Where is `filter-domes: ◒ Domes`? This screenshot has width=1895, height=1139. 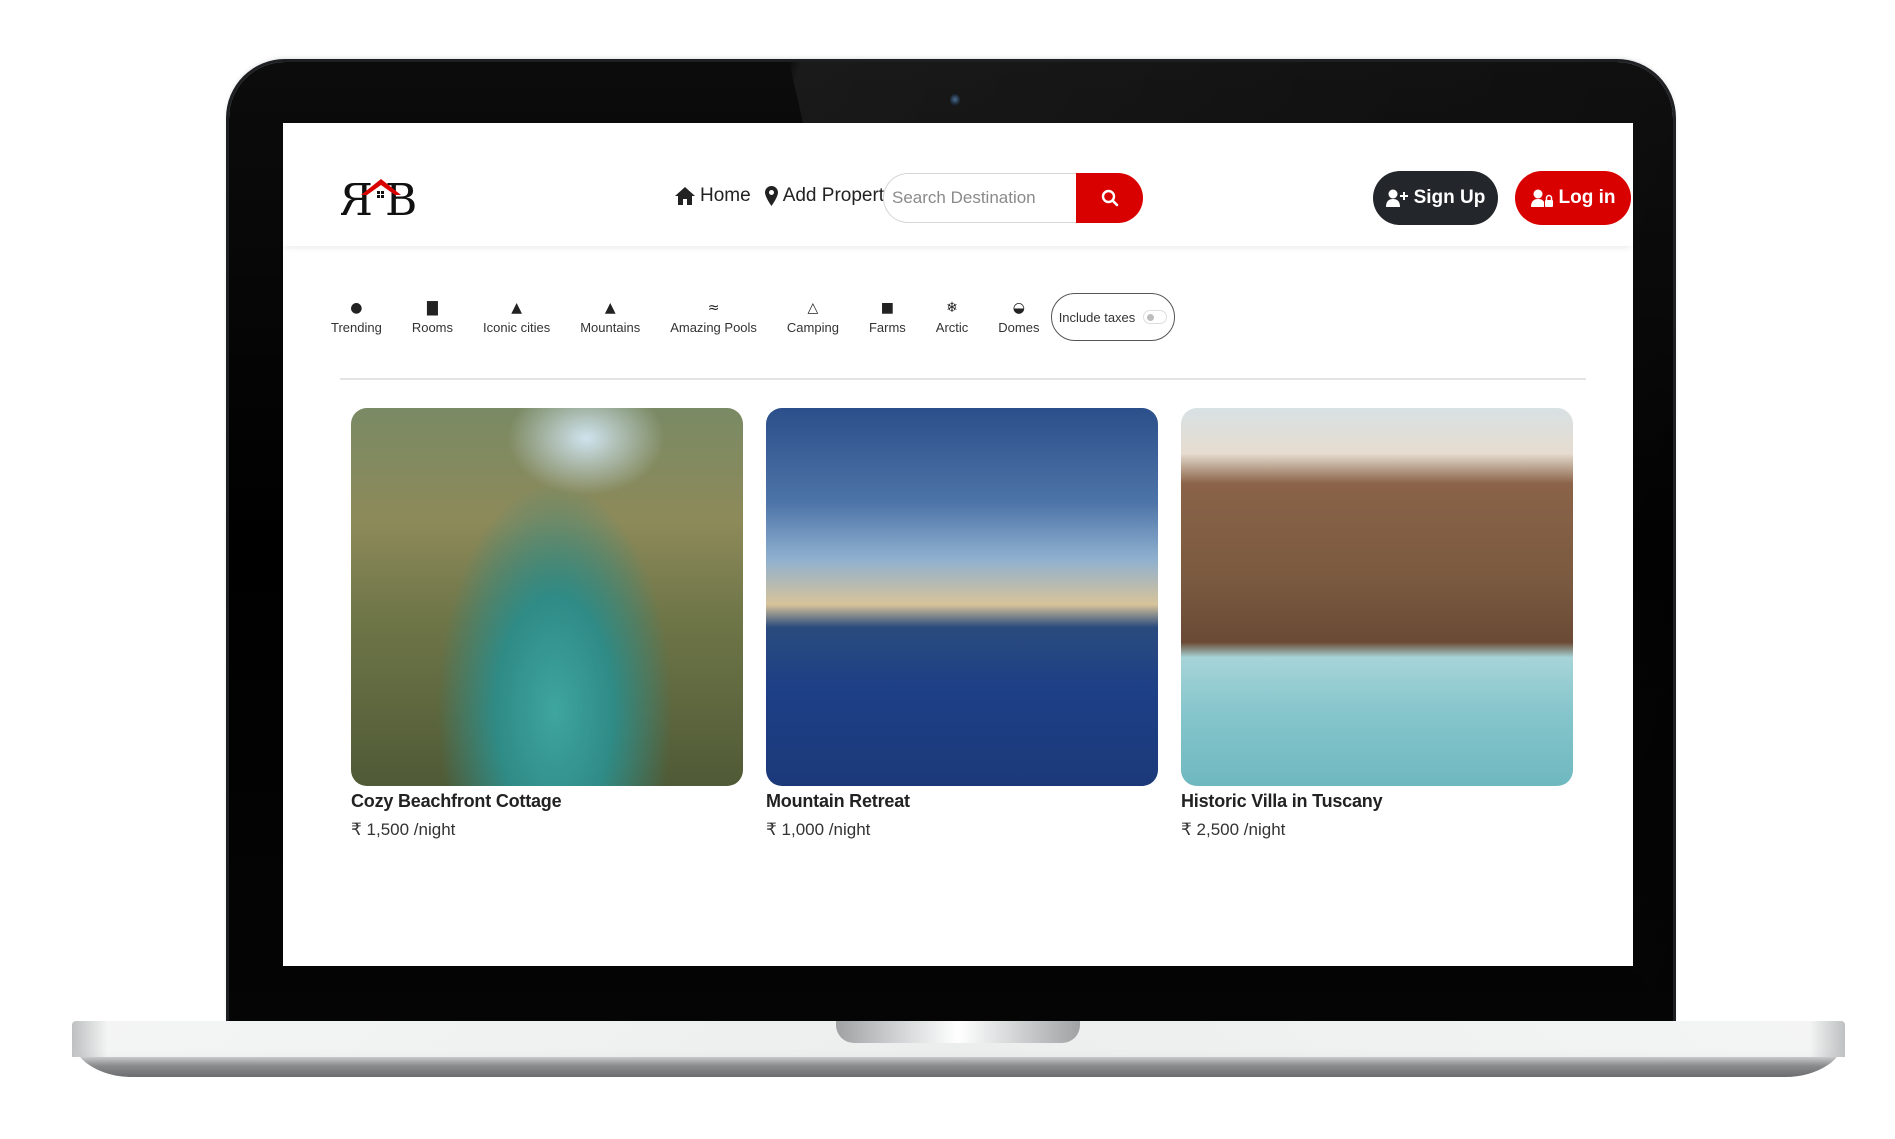 filter-domes: ◒ Domes is located at coordinates (1018, 316).